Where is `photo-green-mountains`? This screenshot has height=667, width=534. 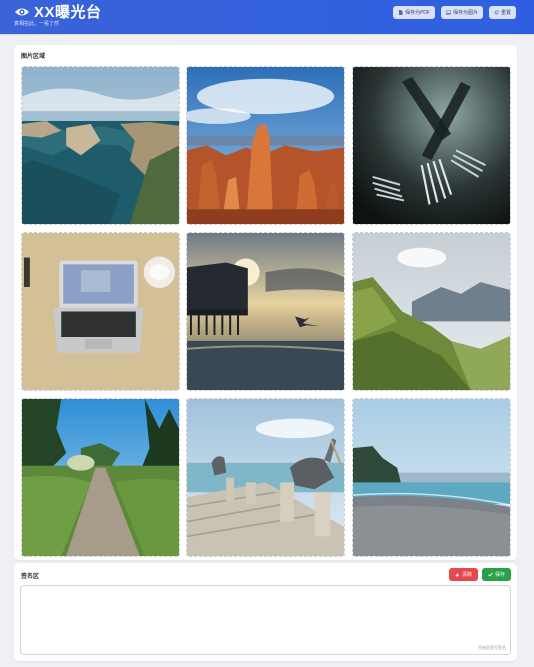 photo-green-mountains is located at coordinates (431, 311).